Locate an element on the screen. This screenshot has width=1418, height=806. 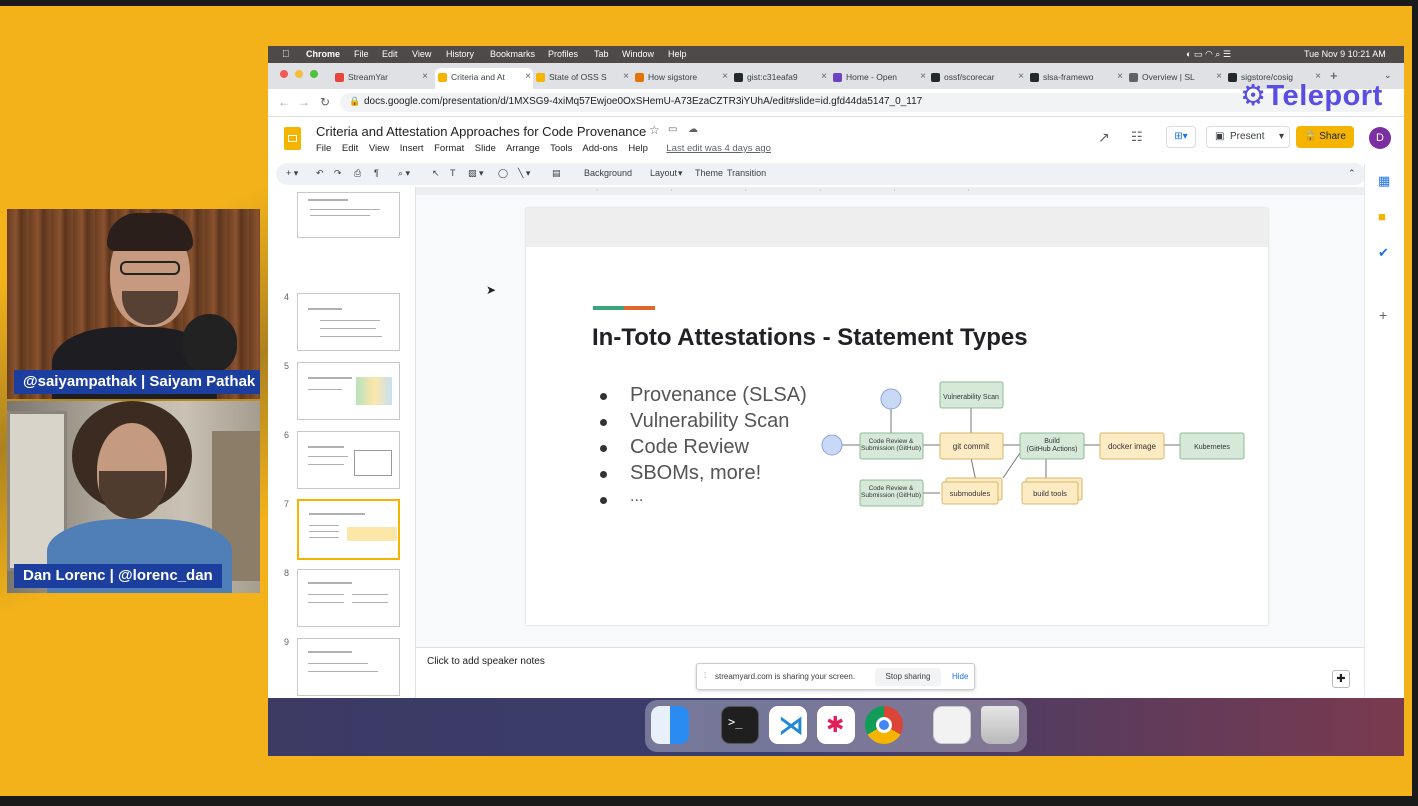
transition-button: Transition is located at coordinates (746, 173).